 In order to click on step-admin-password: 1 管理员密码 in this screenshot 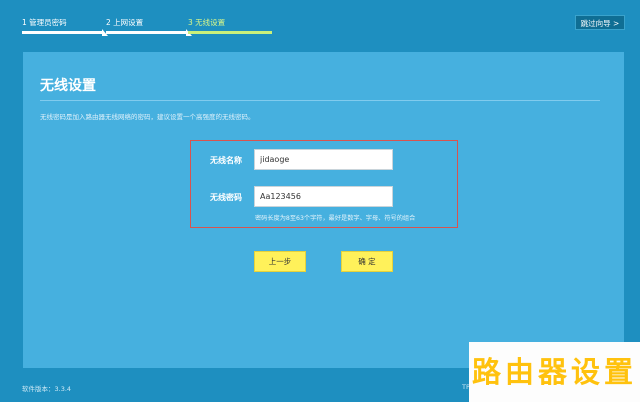, I will do `click(65, 25)`.